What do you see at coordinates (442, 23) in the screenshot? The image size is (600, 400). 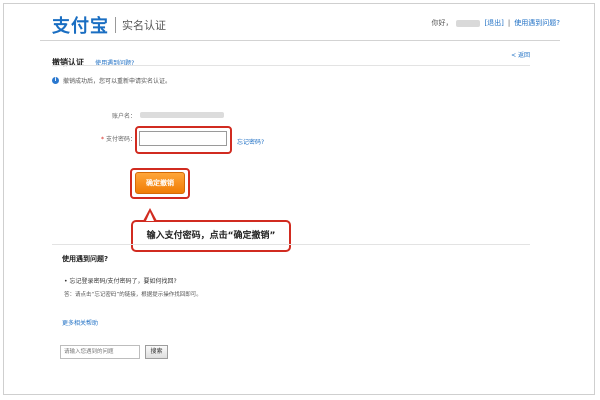 I see `greeting-text: 你好，` at bounding box center [442, 23].